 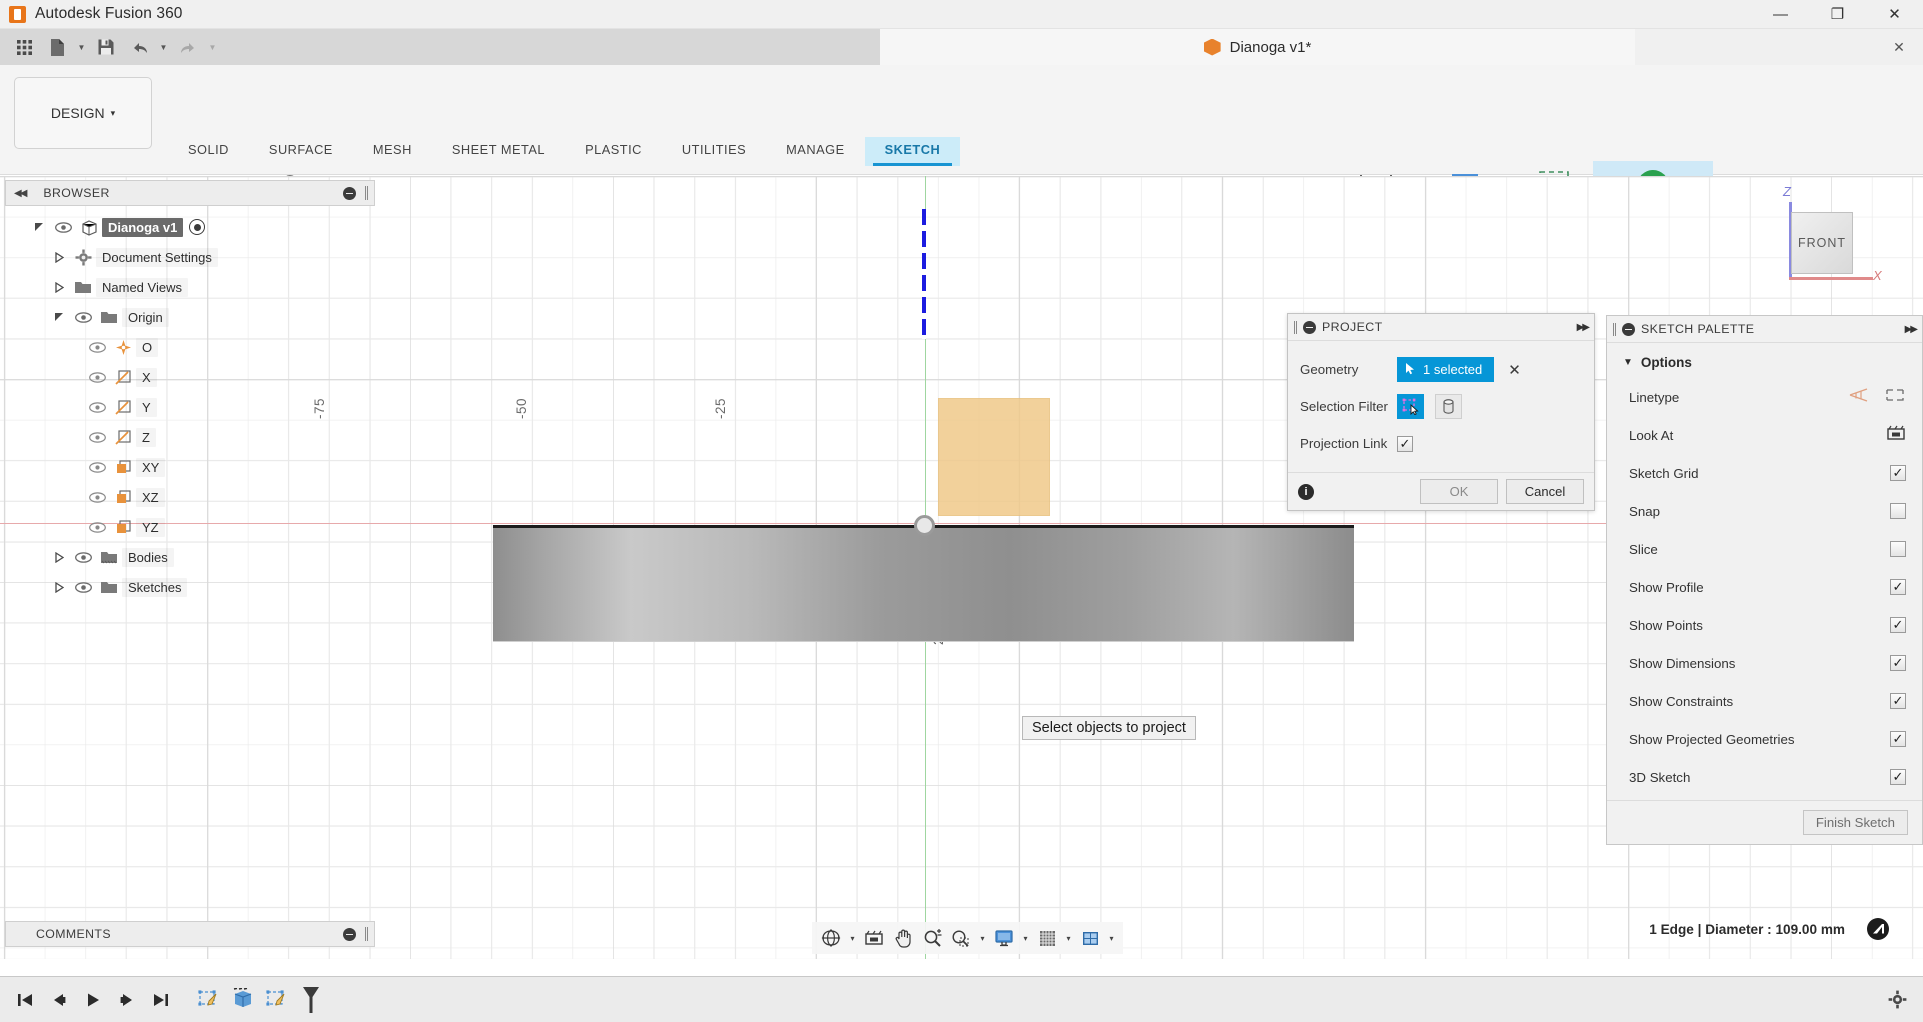 What do you see at coordinates (1764, 587) in the screenshot?
I see `palette-row-show-profile: Show Profile` at bounding box center [1764, 587].